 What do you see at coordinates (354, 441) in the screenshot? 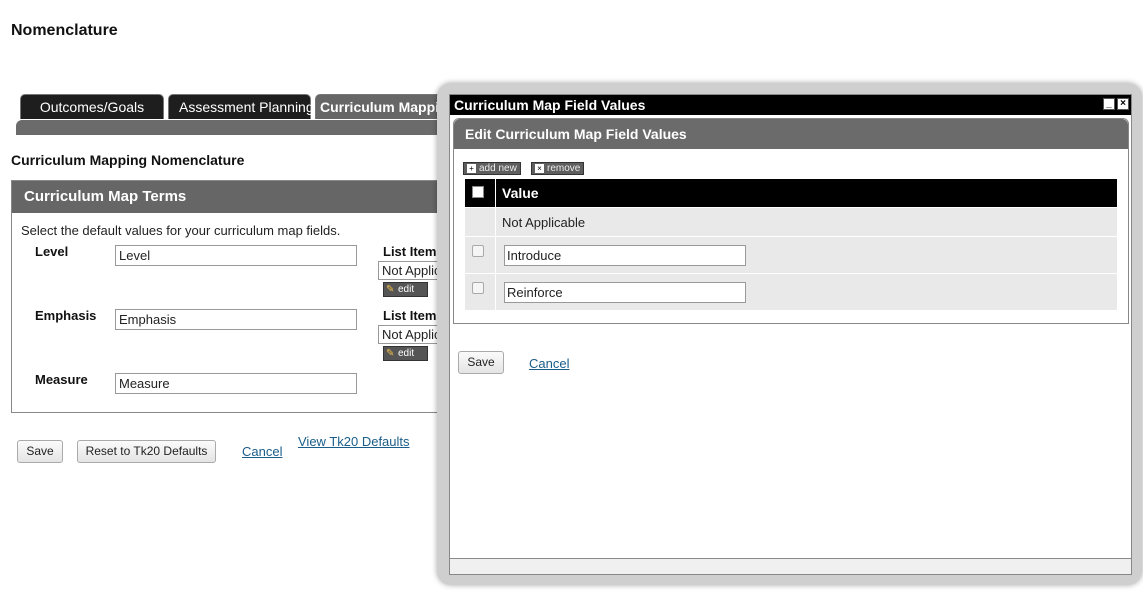
I see `view-defaults-link: View Tk20 Defaults` at bounding box center [354, 441].